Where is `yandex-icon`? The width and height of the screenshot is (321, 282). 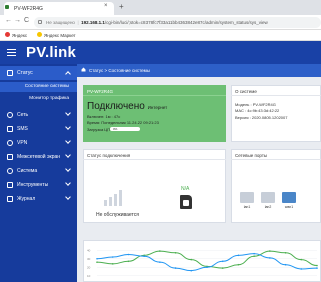 yandex-icon is located at coordinates (7, 34).